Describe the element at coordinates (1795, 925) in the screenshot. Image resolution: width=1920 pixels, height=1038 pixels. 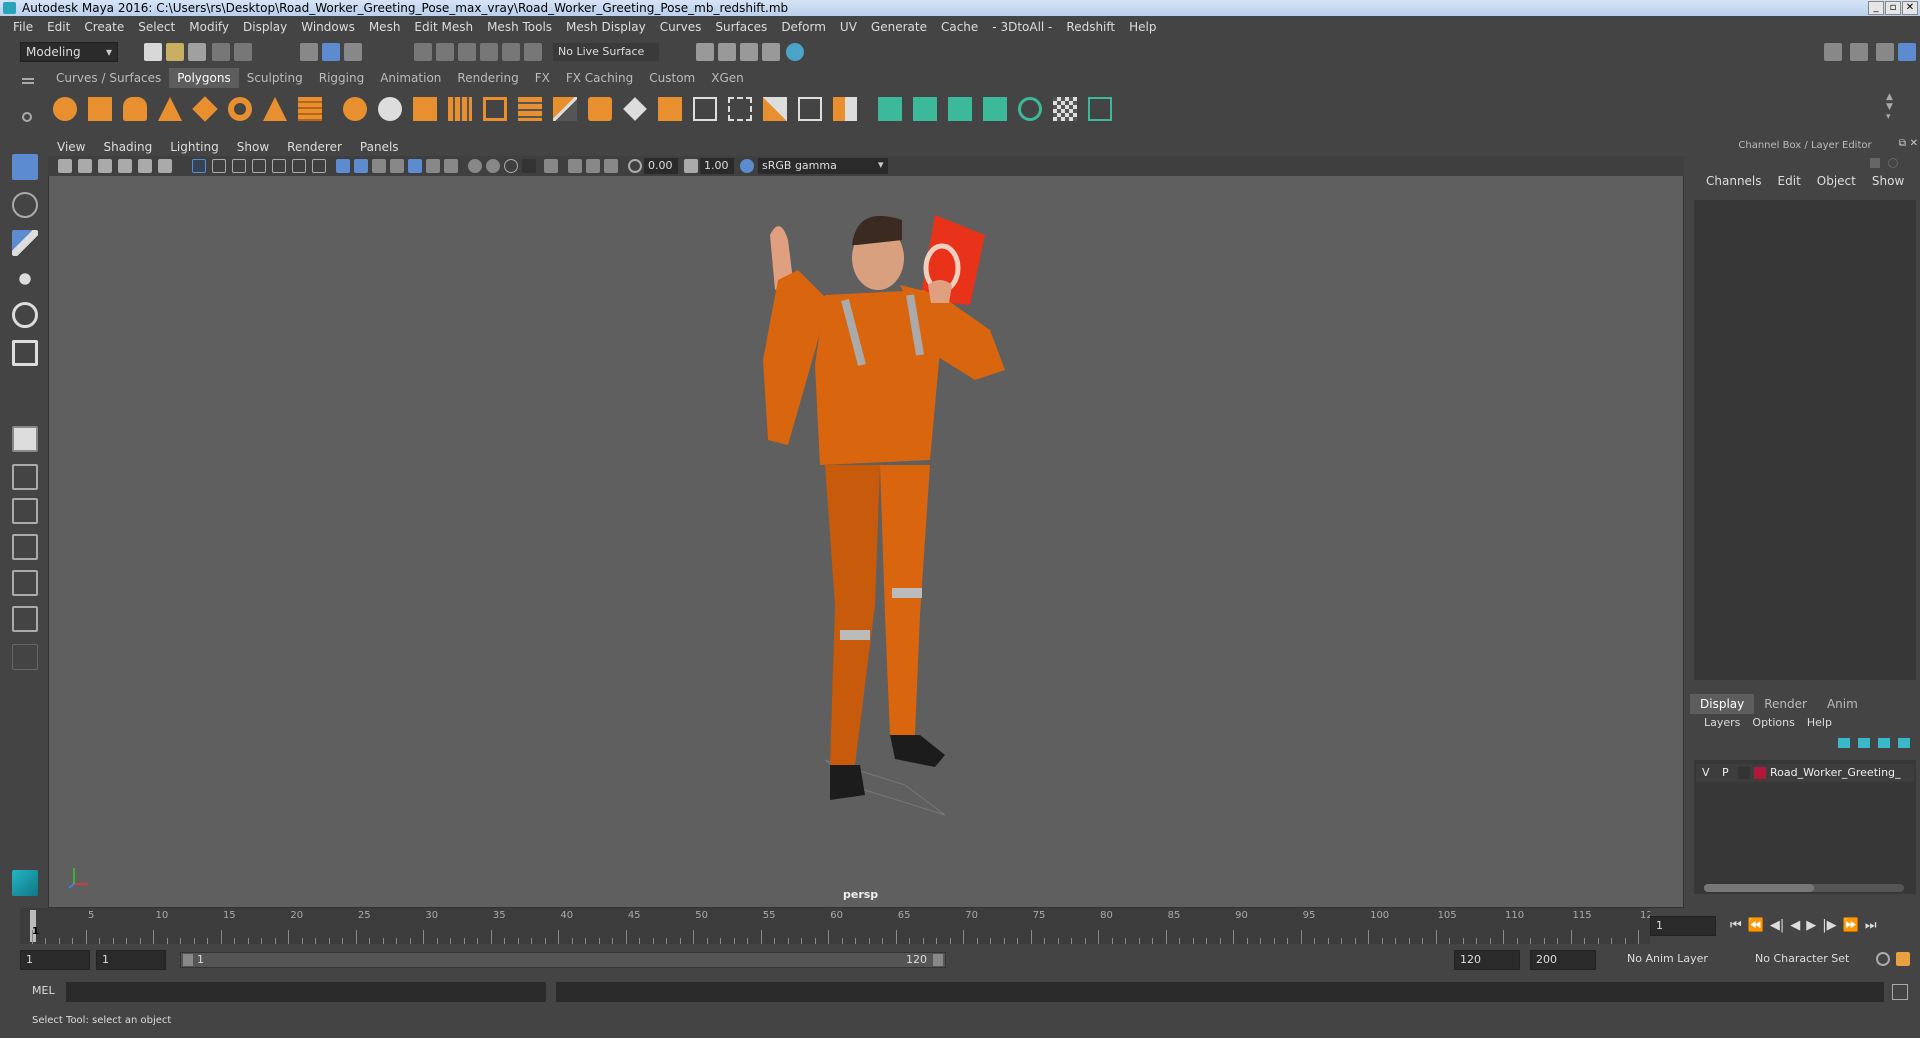
I see `play-backwards-icon: ◀` at that location.